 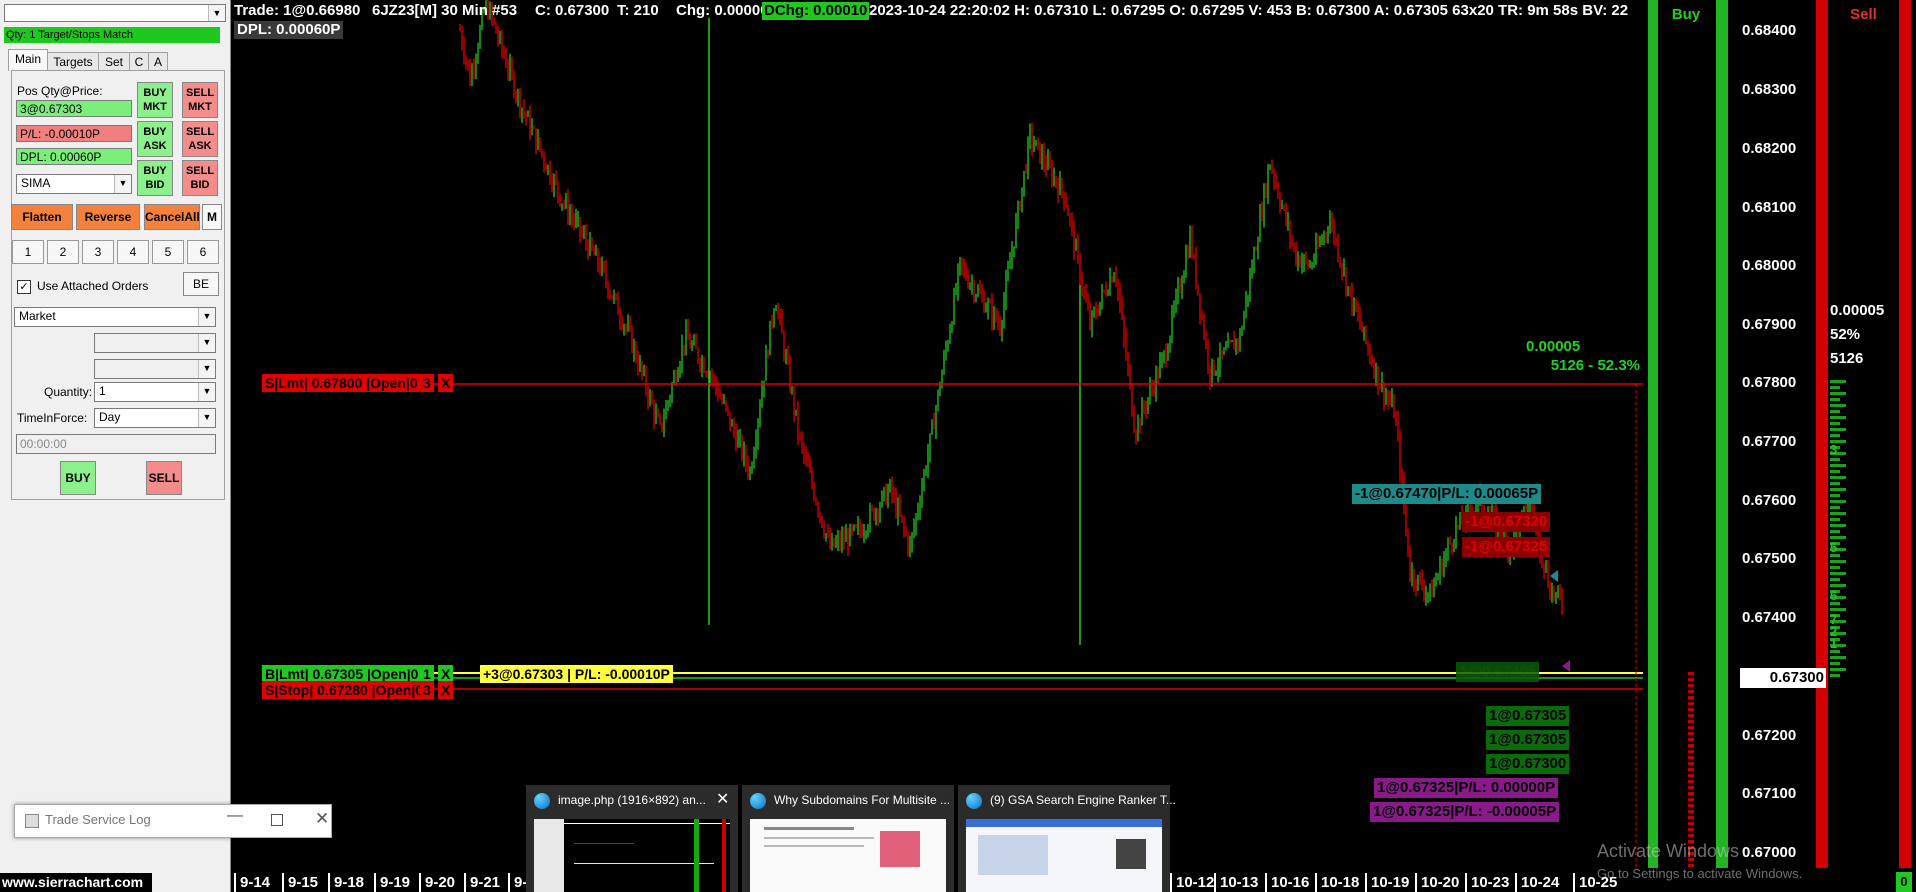 I want to click on header-symbol: 6JZ23[M] 30 Min #53, so click(x=445, y=10).